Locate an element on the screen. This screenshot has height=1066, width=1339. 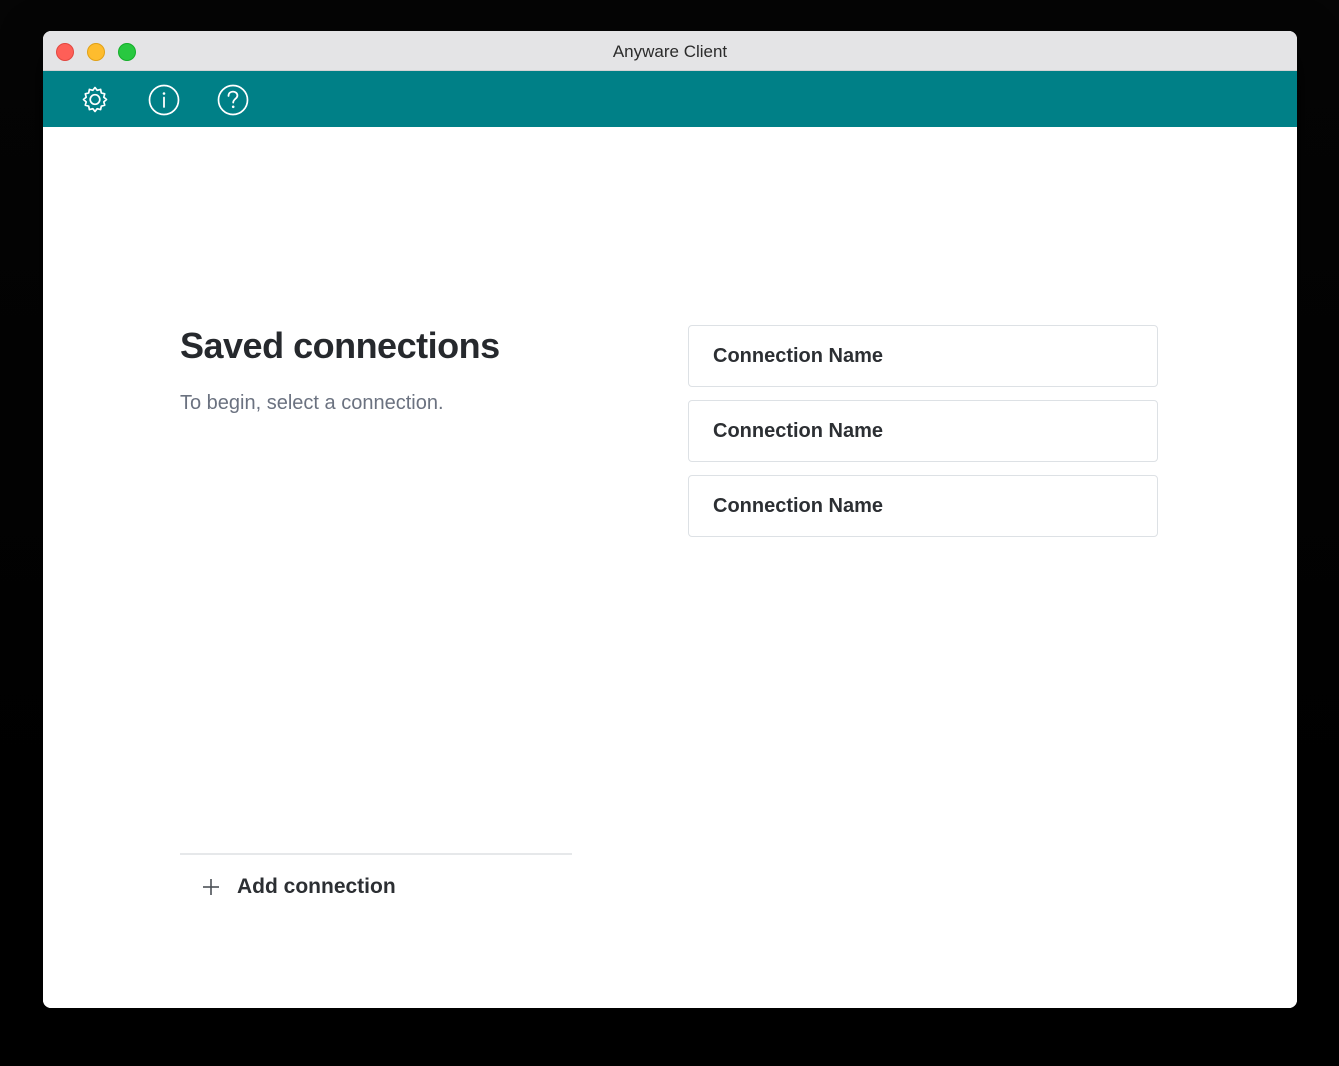
info-icon is located at coordinates (164, 100).